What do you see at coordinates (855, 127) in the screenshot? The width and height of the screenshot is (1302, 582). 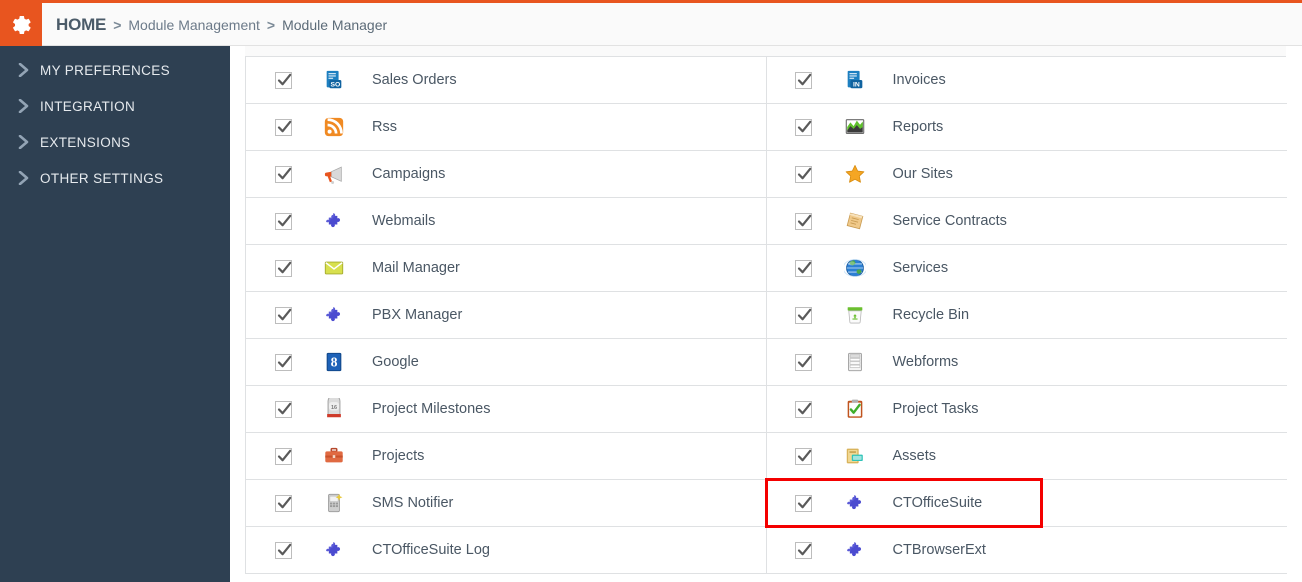 I see `chart-report-icon` at bounding box center [855, 127].